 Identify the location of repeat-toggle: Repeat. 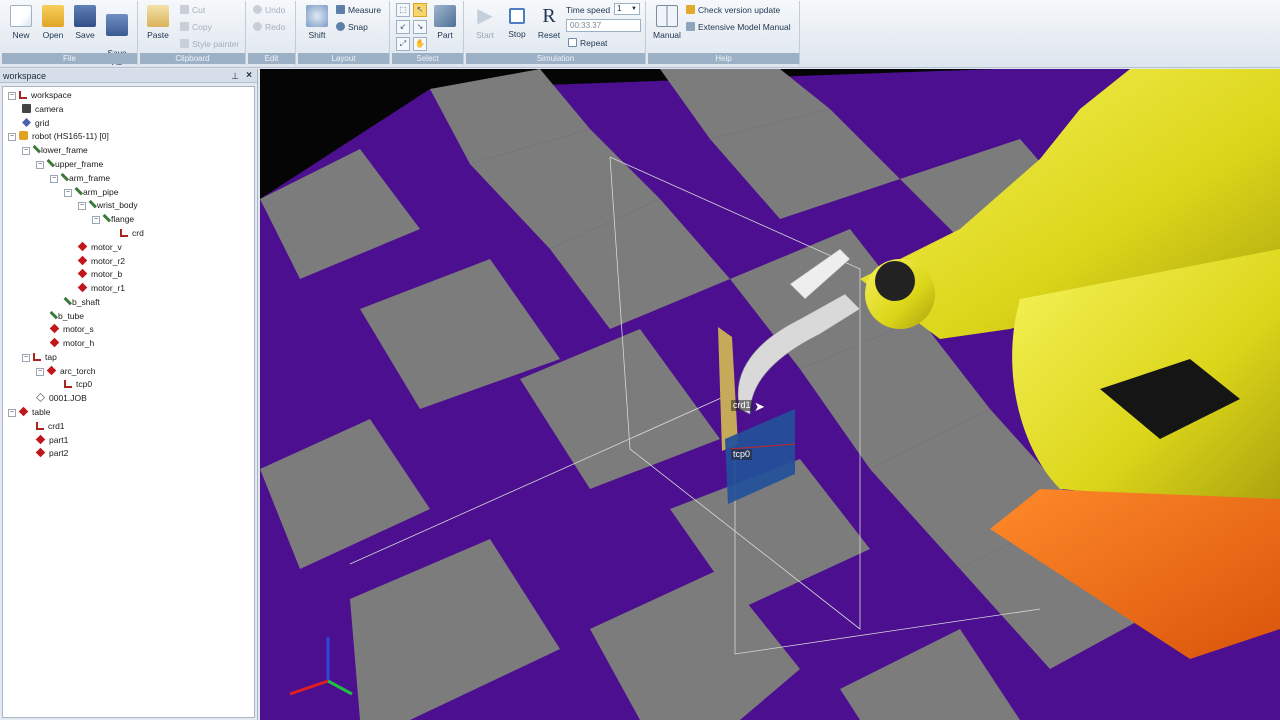
(587, 43).